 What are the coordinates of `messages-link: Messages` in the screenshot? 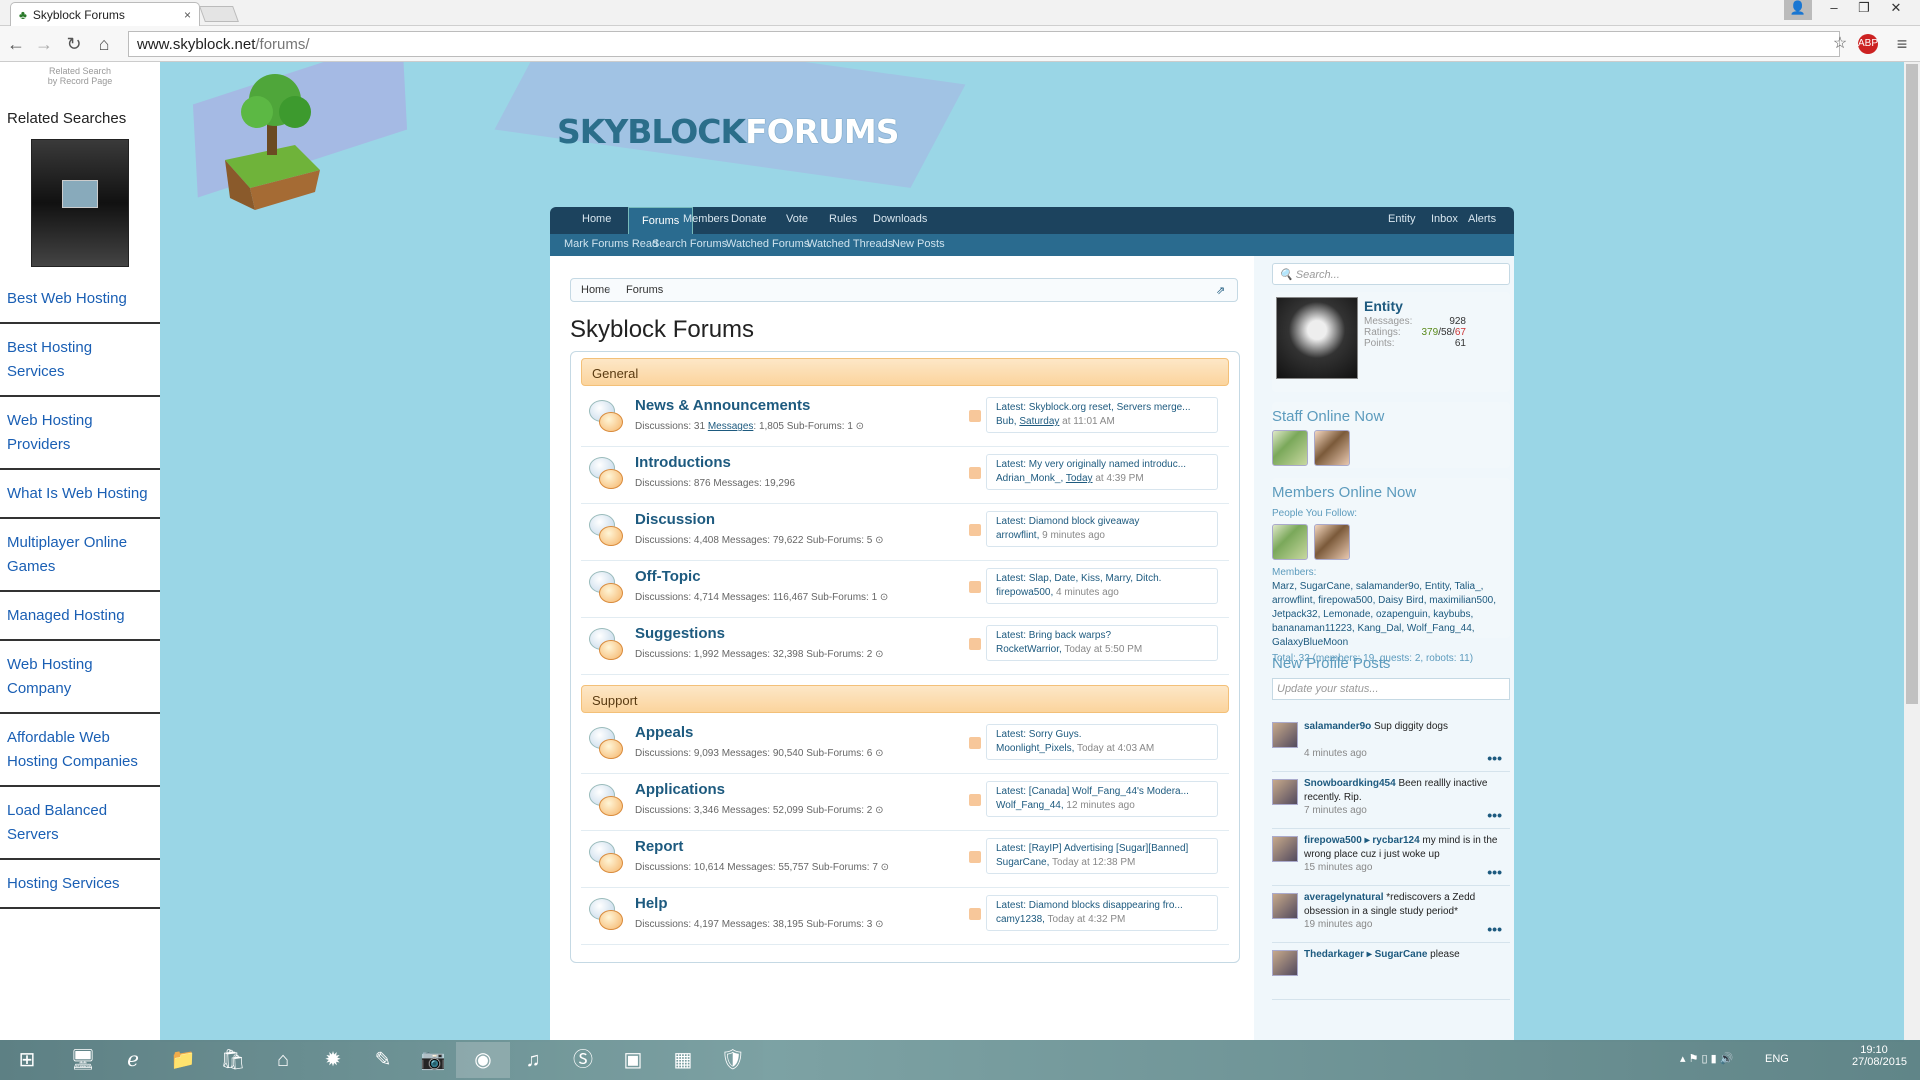 It's located at (731, 426).